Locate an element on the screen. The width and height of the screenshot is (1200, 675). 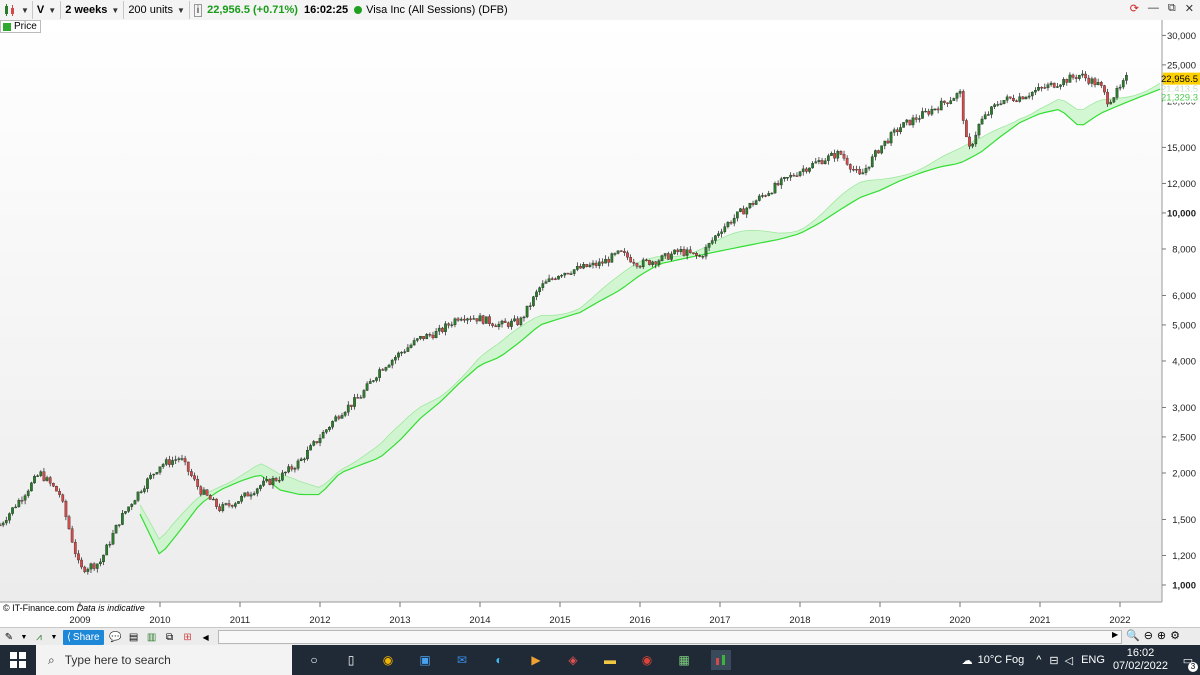
zoom-out-icon: ⊖ is located at coordinates (1148, 635).